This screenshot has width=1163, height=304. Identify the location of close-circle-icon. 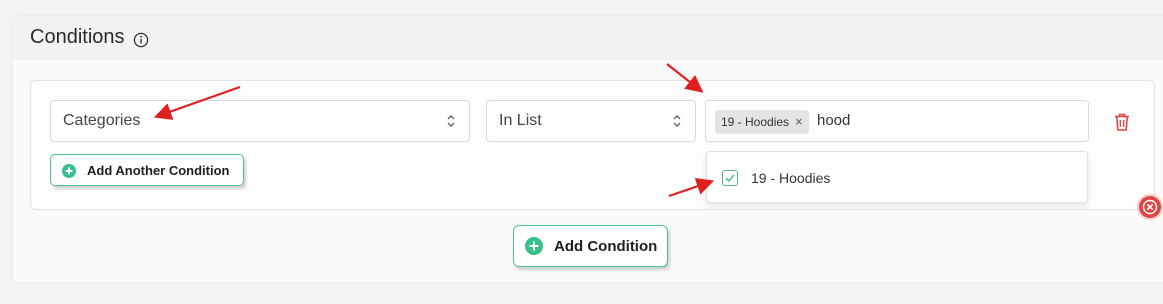
(1150, 207).